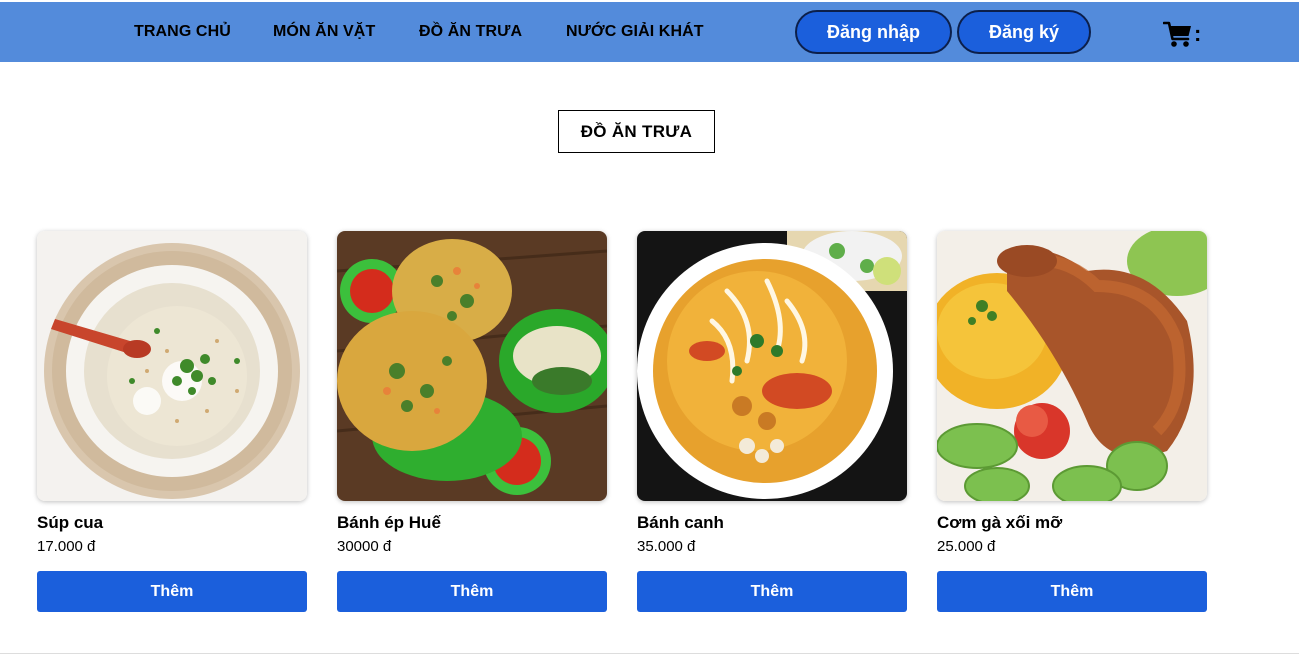 Image resolution: width=1299 pixels, height=655 pixels. Describe the element at coordinates (364, 546) in the screenshot. I see `product-price: 30000 đ` at that location.